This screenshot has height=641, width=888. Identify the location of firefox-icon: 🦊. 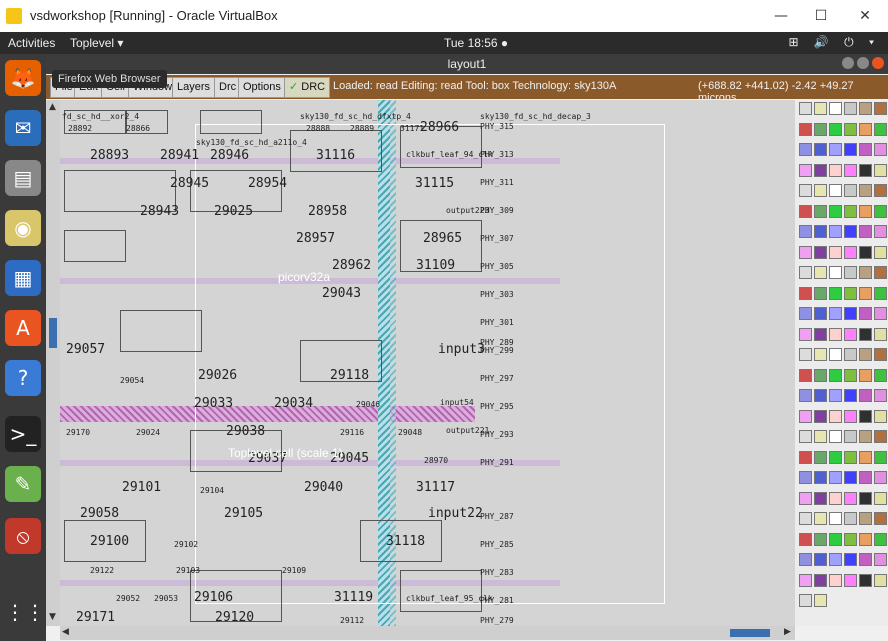
(23, 78).